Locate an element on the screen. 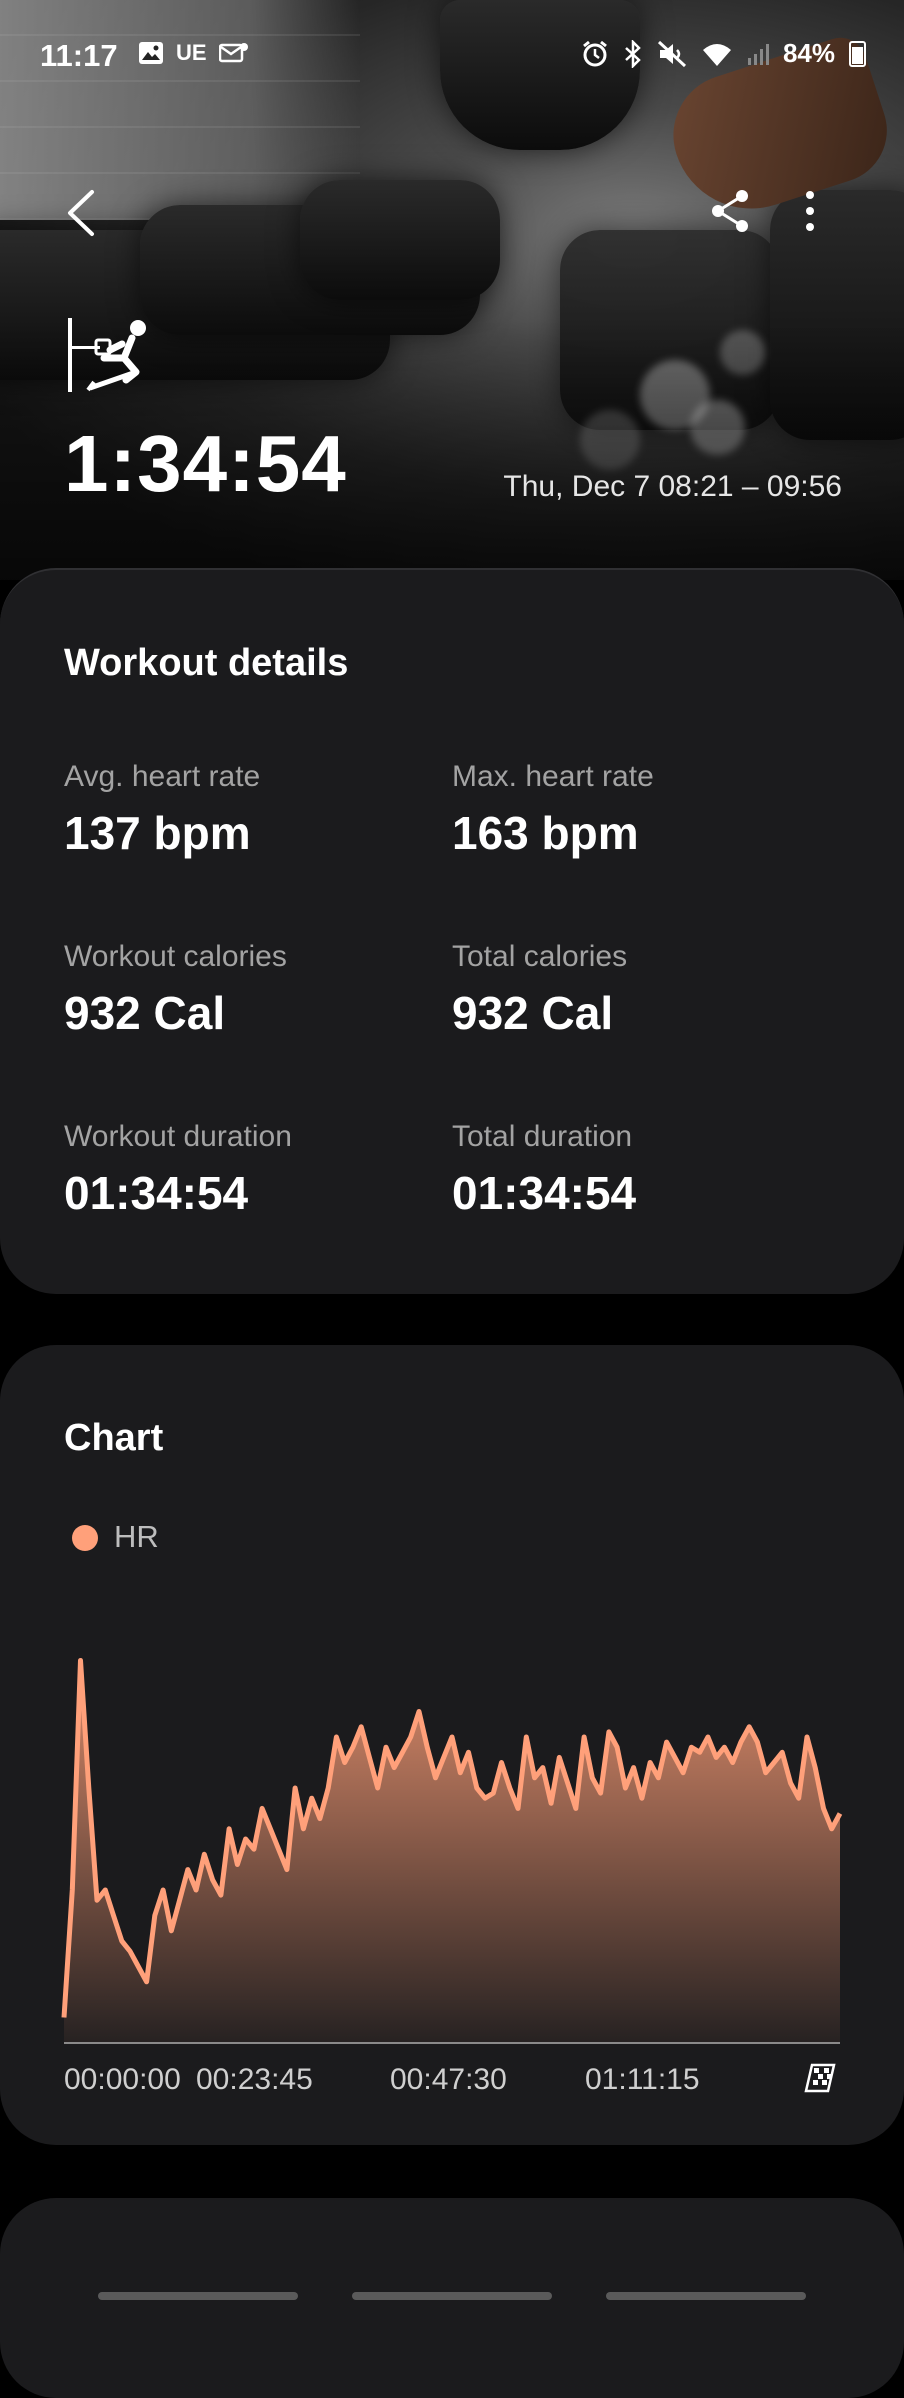 The image size is (904, 2398). avg-heart-rate-value: 137 bpm is located at coordinates (157, 833).